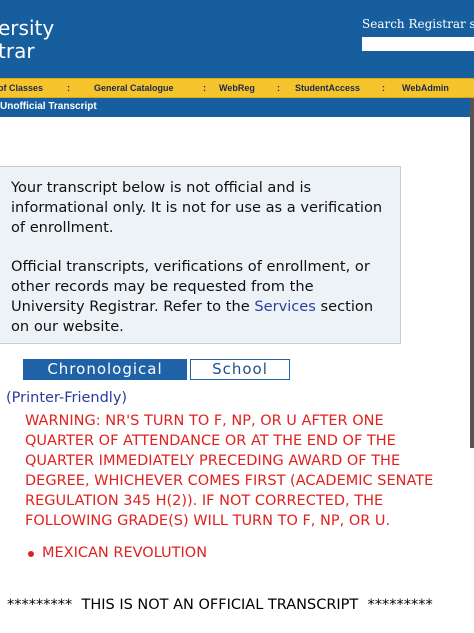 This screenshot has height=633, width=474. I want to click on bullet-icon, so click(31, 554).